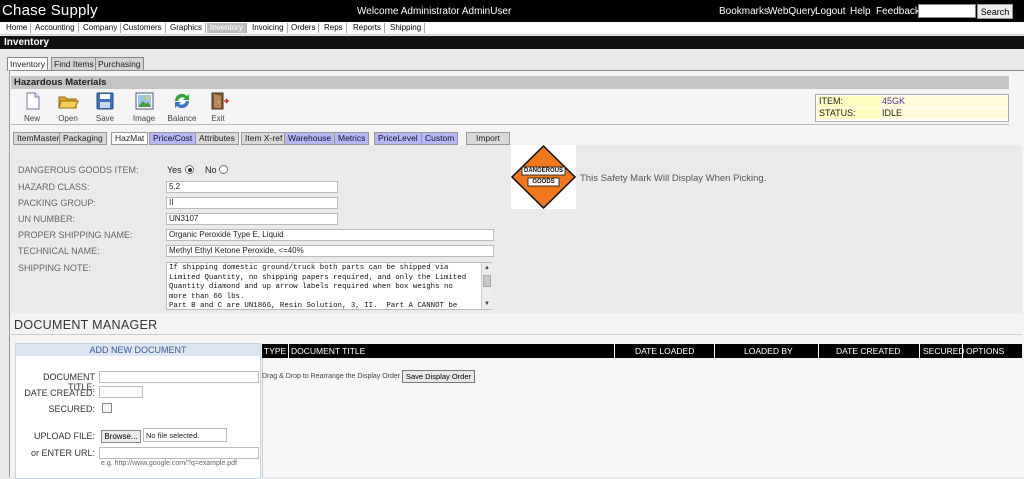  Describe the element at coordinates (173, 138) in the screenshot. I see `subtab-price-cost: Price/Cost` at that location.